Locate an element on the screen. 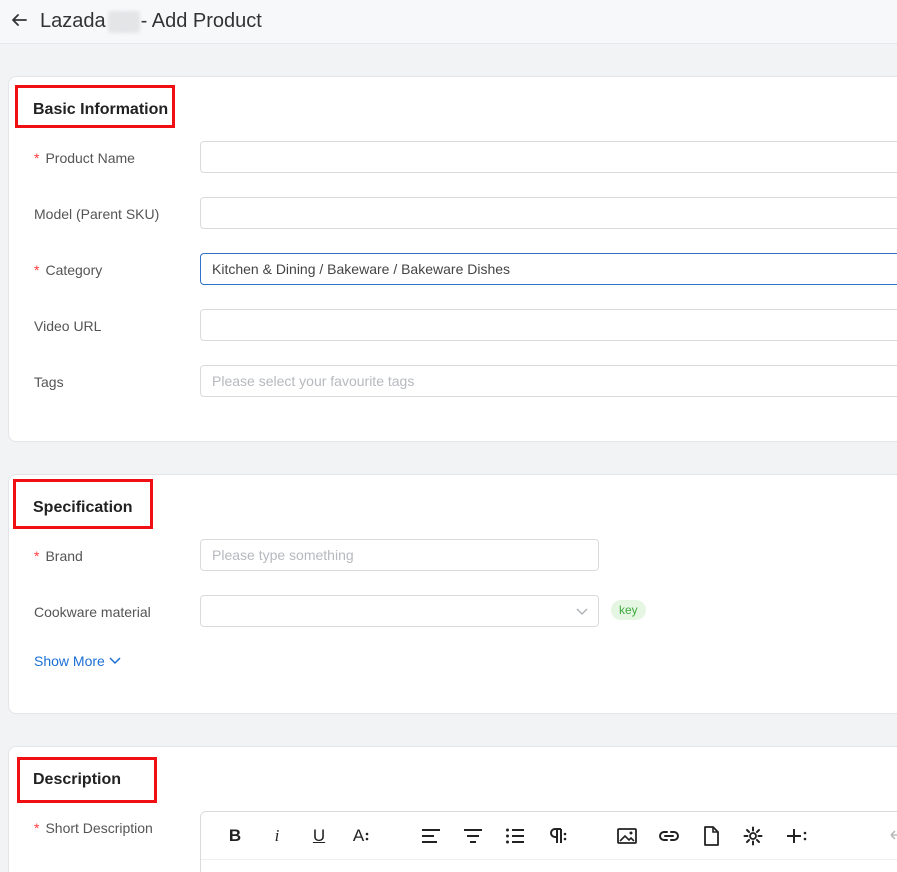 Image resolution: width=897 pixels, height=872 pixels. page-title-suffix: - Add Product is located at coordinates (201, 21).